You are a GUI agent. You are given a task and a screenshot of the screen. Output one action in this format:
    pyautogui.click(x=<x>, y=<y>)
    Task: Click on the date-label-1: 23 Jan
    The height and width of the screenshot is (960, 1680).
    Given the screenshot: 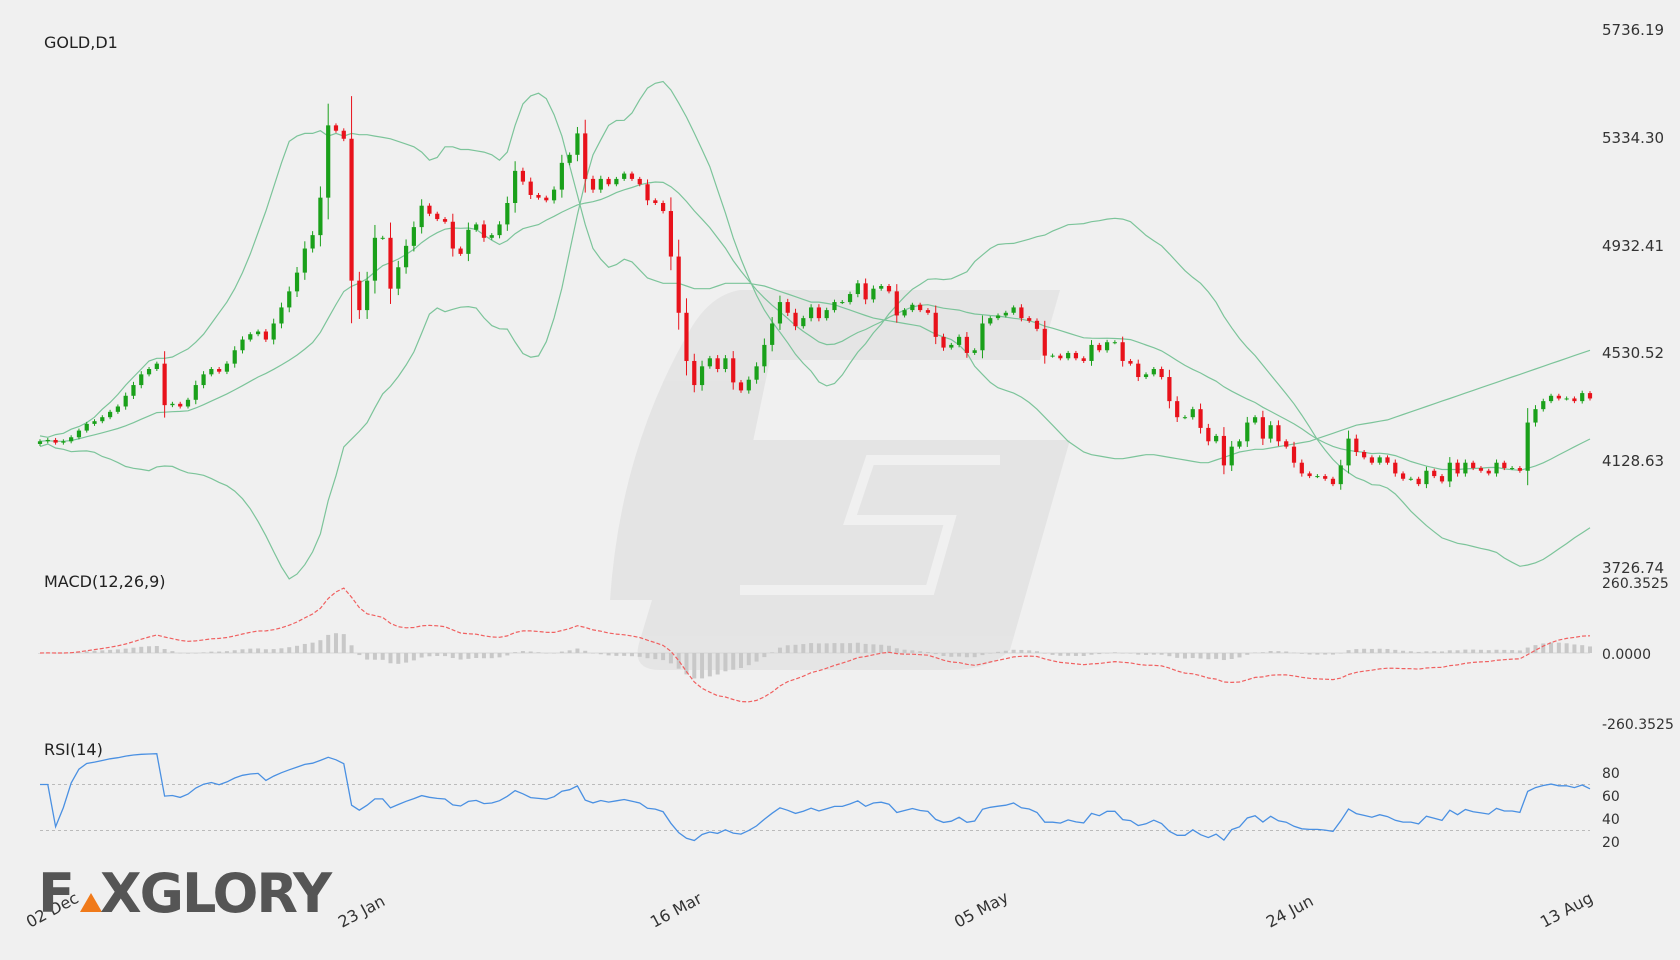 What is the action you would take?
    pyautogui.click(x=361, y=911)
    